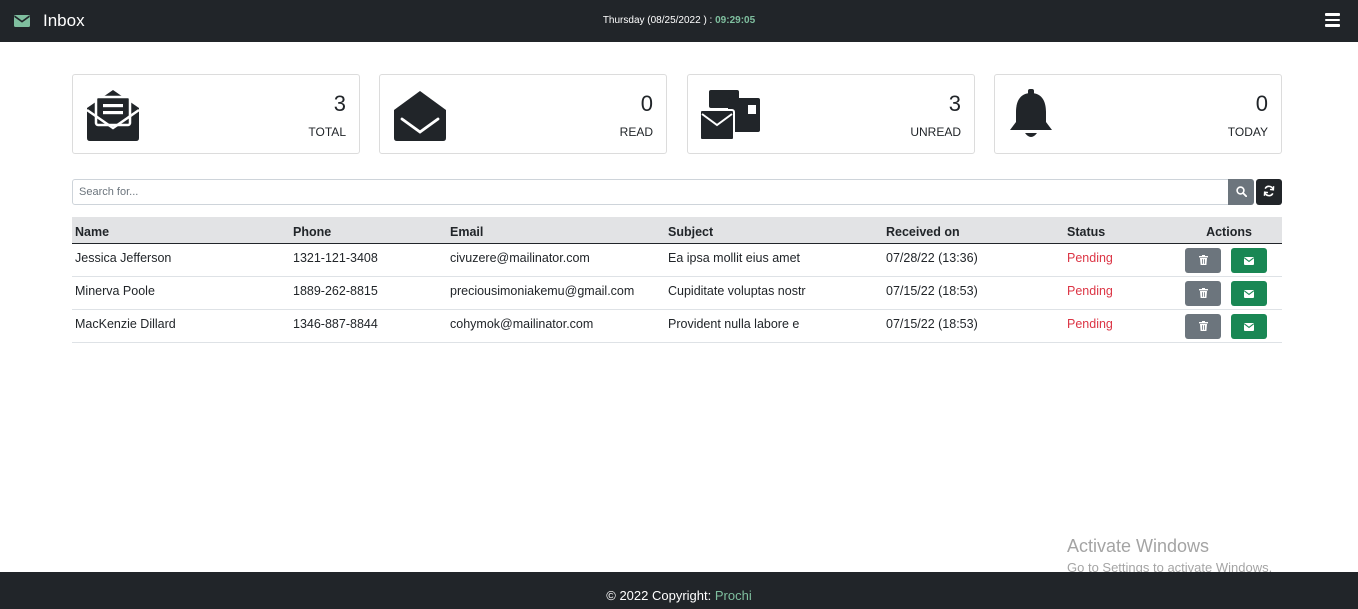 The height and width of the screenshot is (609, 1358). Describe the element at coordinates (556, 260) in the screenshot. I see `cell-email: civuzere@mailinator.com` at that location.